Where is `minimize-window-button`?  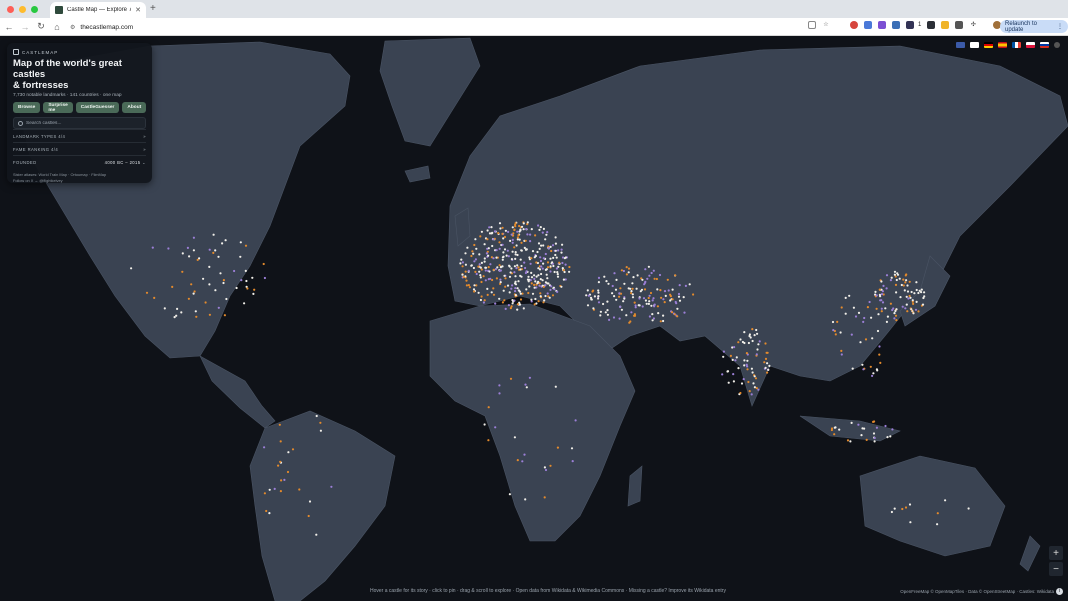 minimize-window-button is located at coordinates (22, 9).